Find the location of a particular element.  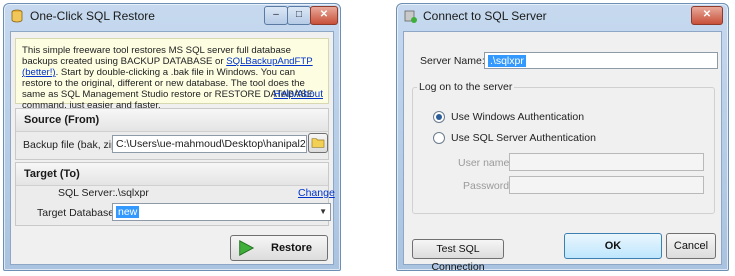

backup-file-label: Backup file (bak, zip): is located at coordinates (73, 145).